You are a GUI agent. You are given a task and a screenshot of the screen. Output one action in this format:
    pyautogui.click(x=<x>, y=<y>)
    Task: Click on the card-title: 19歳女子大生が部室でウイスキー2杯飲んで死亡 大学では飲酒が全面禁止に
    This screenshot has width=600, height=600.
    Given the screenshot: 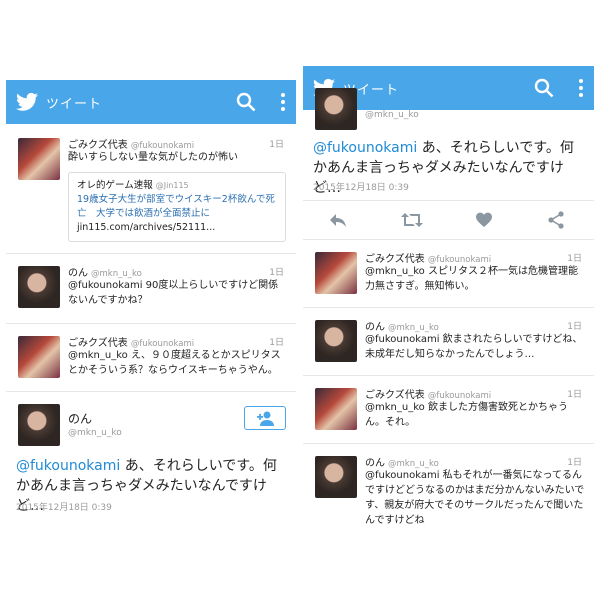 What is the action you would take?
    pyautogui.click(x=177, y=207)
    